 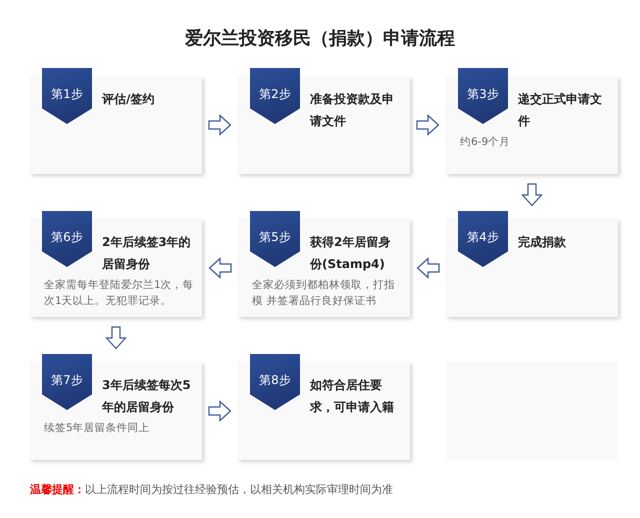 I want to click on step-title: 完成捐款, so click(x=542, y=242).